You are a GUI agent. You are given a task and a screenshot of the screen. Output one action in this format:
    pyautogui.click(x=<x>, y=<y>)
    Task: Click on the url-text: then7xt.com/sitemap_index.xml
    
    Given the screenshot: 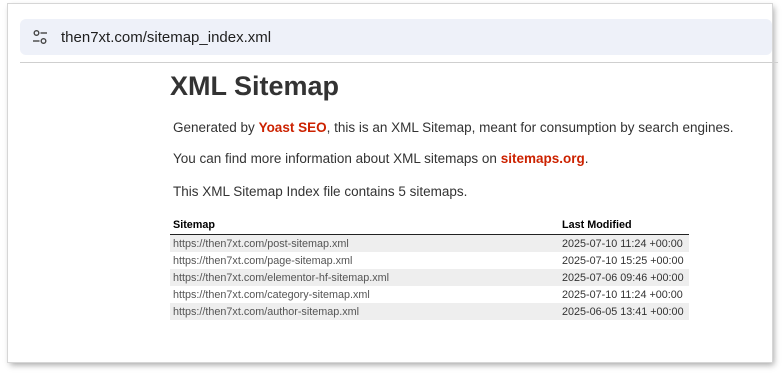 What is the action you would take?
    pyautogui.click(x=166, y=37)
    